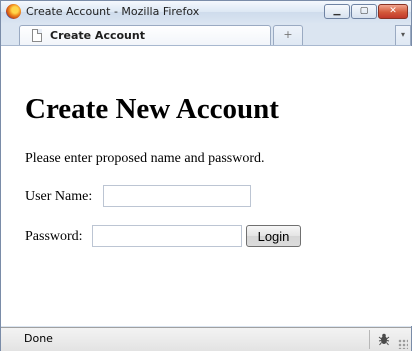 This screenshot has width=412, height=351. Describe the element at coordinates (54, 236) in the screenshot. I see `password-label: Password:` at that location.